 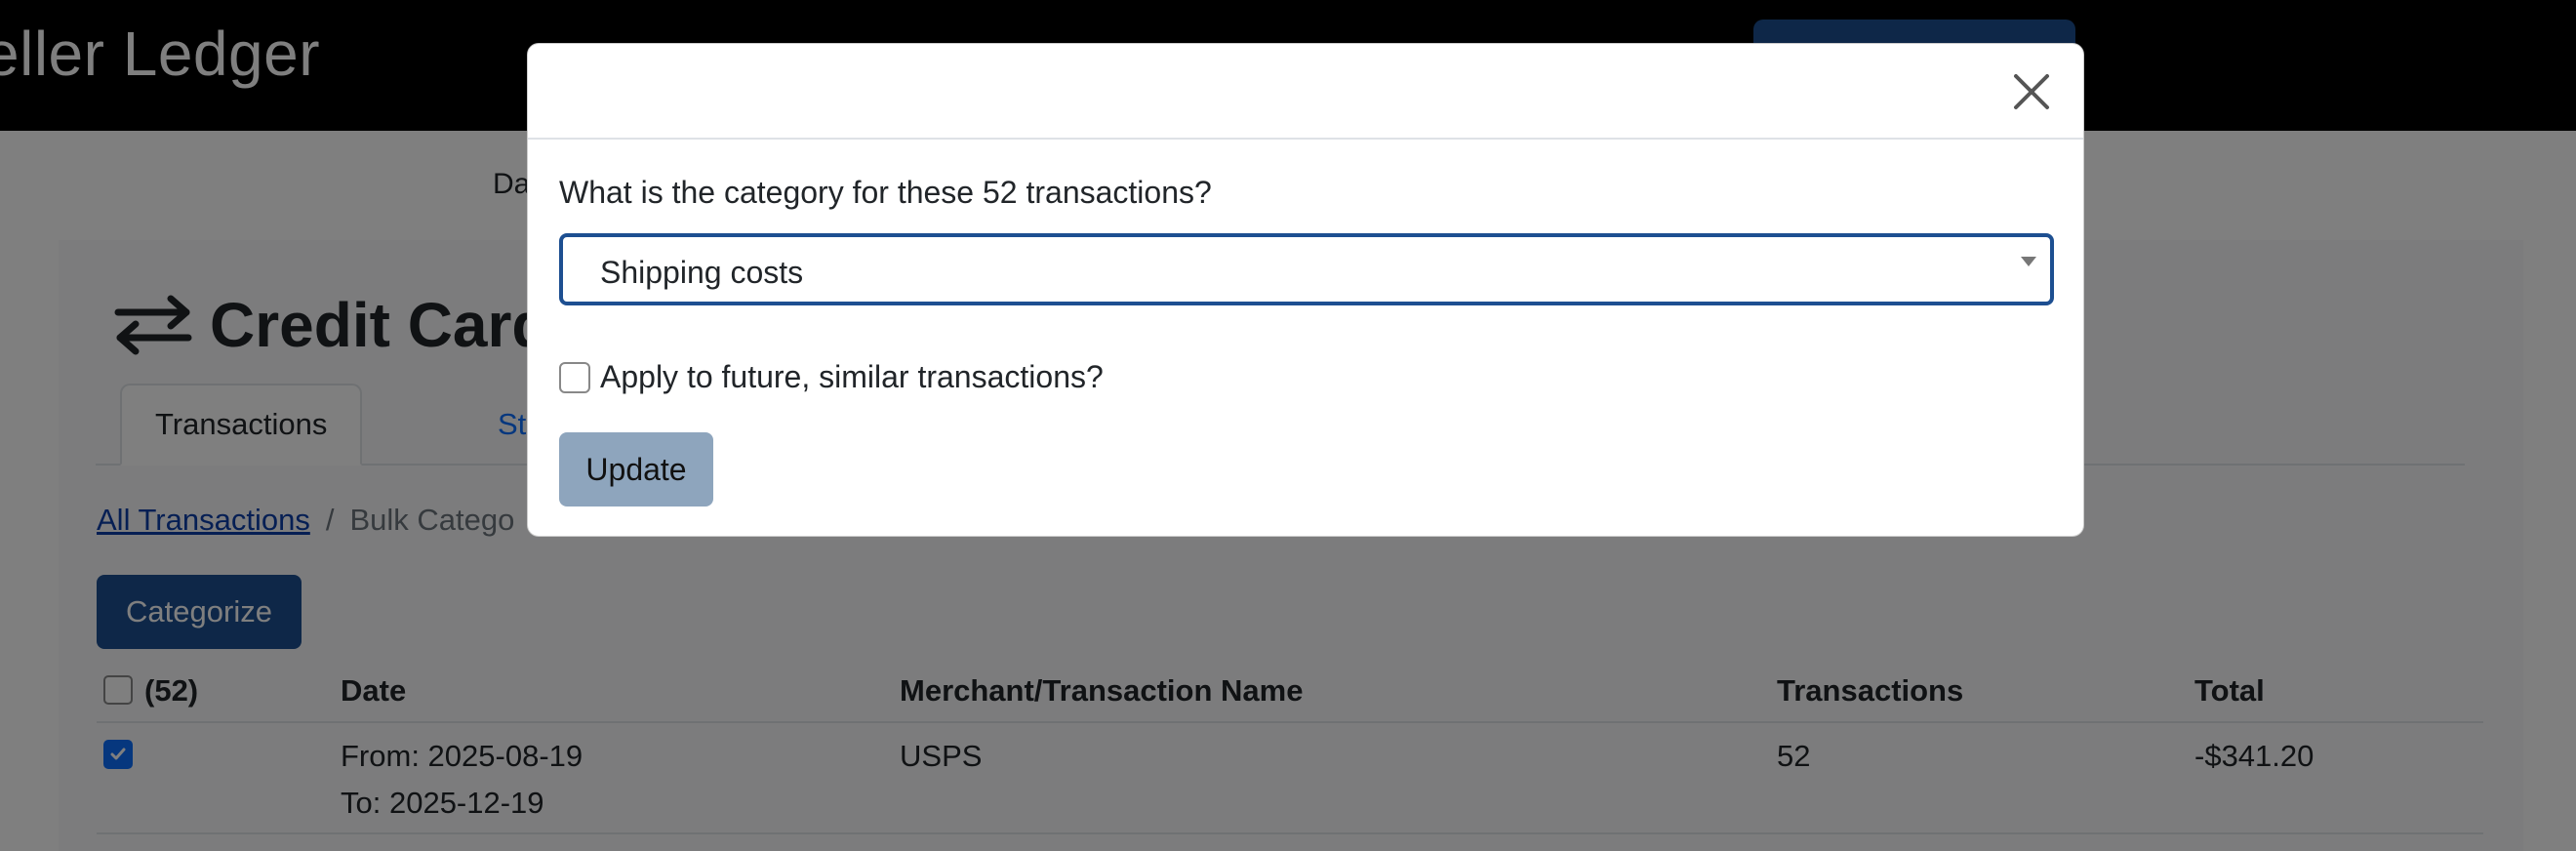 What do you see at coordinates (702, 272) in the screenshot?
I see `category-selected-value: Shipping costs` at bounding box center [702, 272].